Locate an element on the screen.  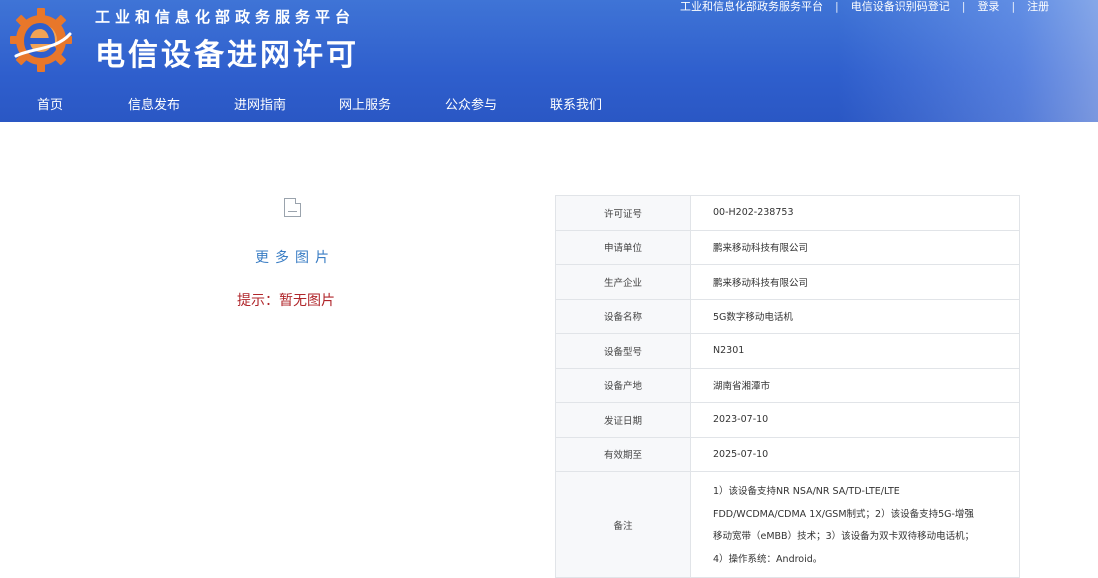
platform-name: 工业和信息化部政务服务平台 is located at coordinates (225, 17).